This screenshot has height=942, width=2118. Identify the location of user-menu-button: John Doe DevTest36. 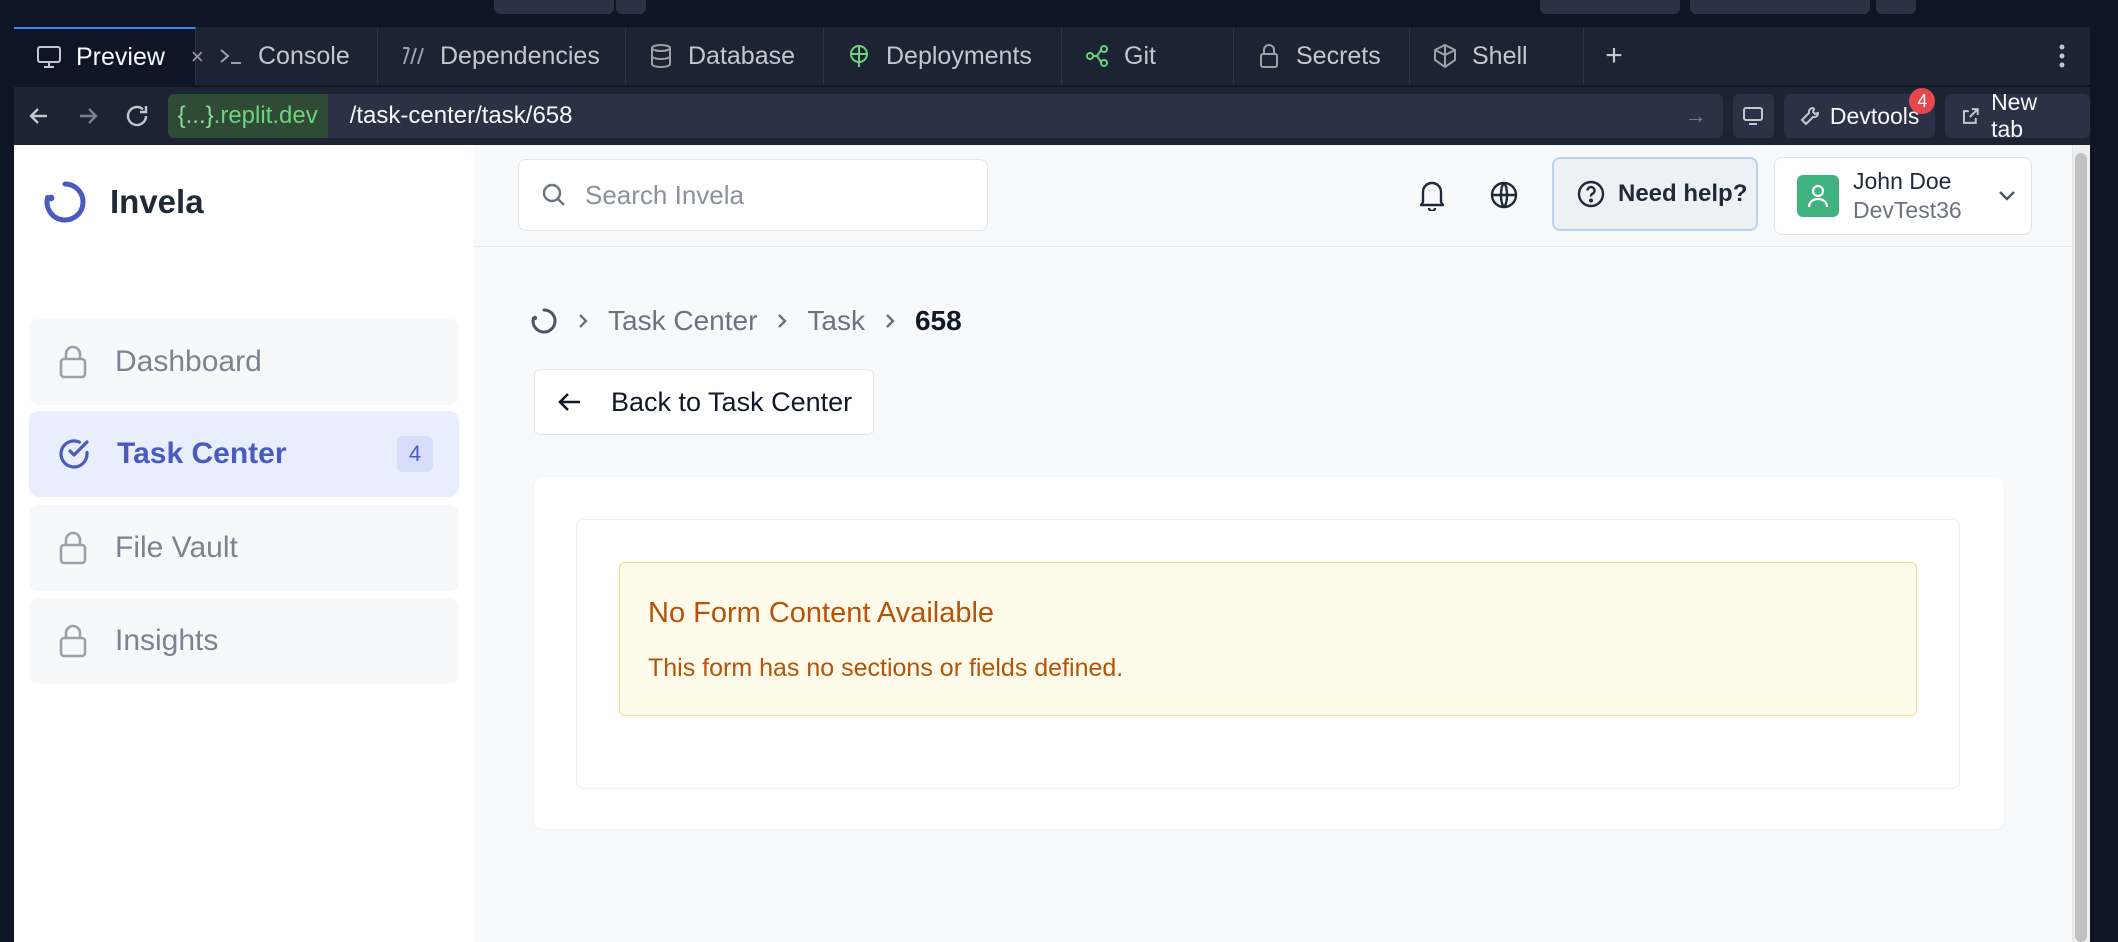
(1903, 196).